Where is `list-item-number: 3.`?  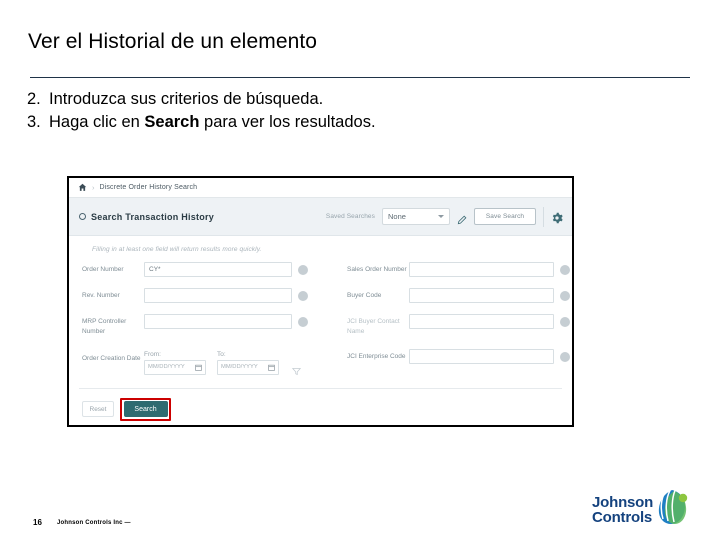 list-item-number: 3. is located at coordinates (34, 122).